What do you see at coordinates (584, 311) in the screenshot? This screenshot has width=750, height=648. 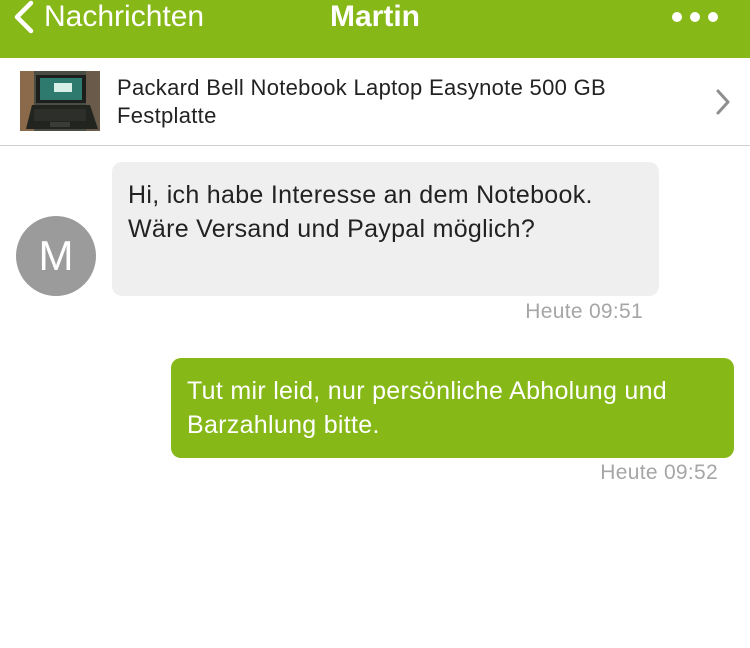 I see `message-timestamp: Heute 09:51` at bounding box center [584, 311].